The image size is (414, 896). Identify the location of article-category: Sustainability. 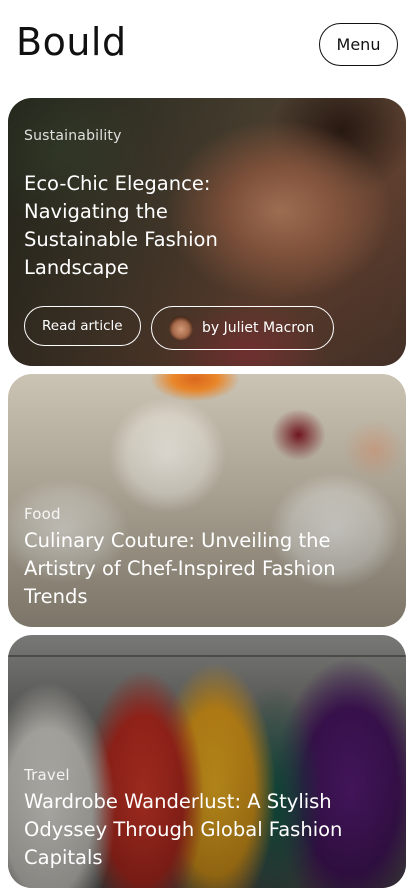
(73, 136).